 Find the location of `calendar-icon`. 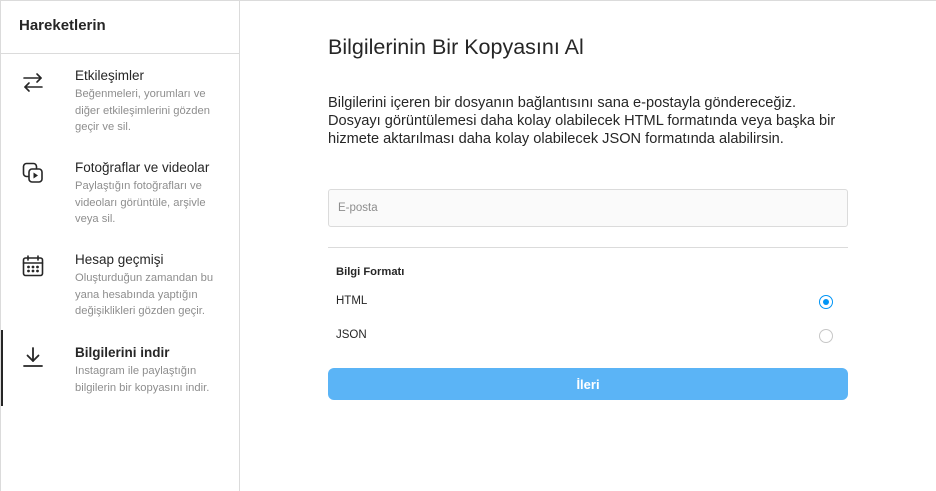

calendar-icon is located at coordinates (33, 266).